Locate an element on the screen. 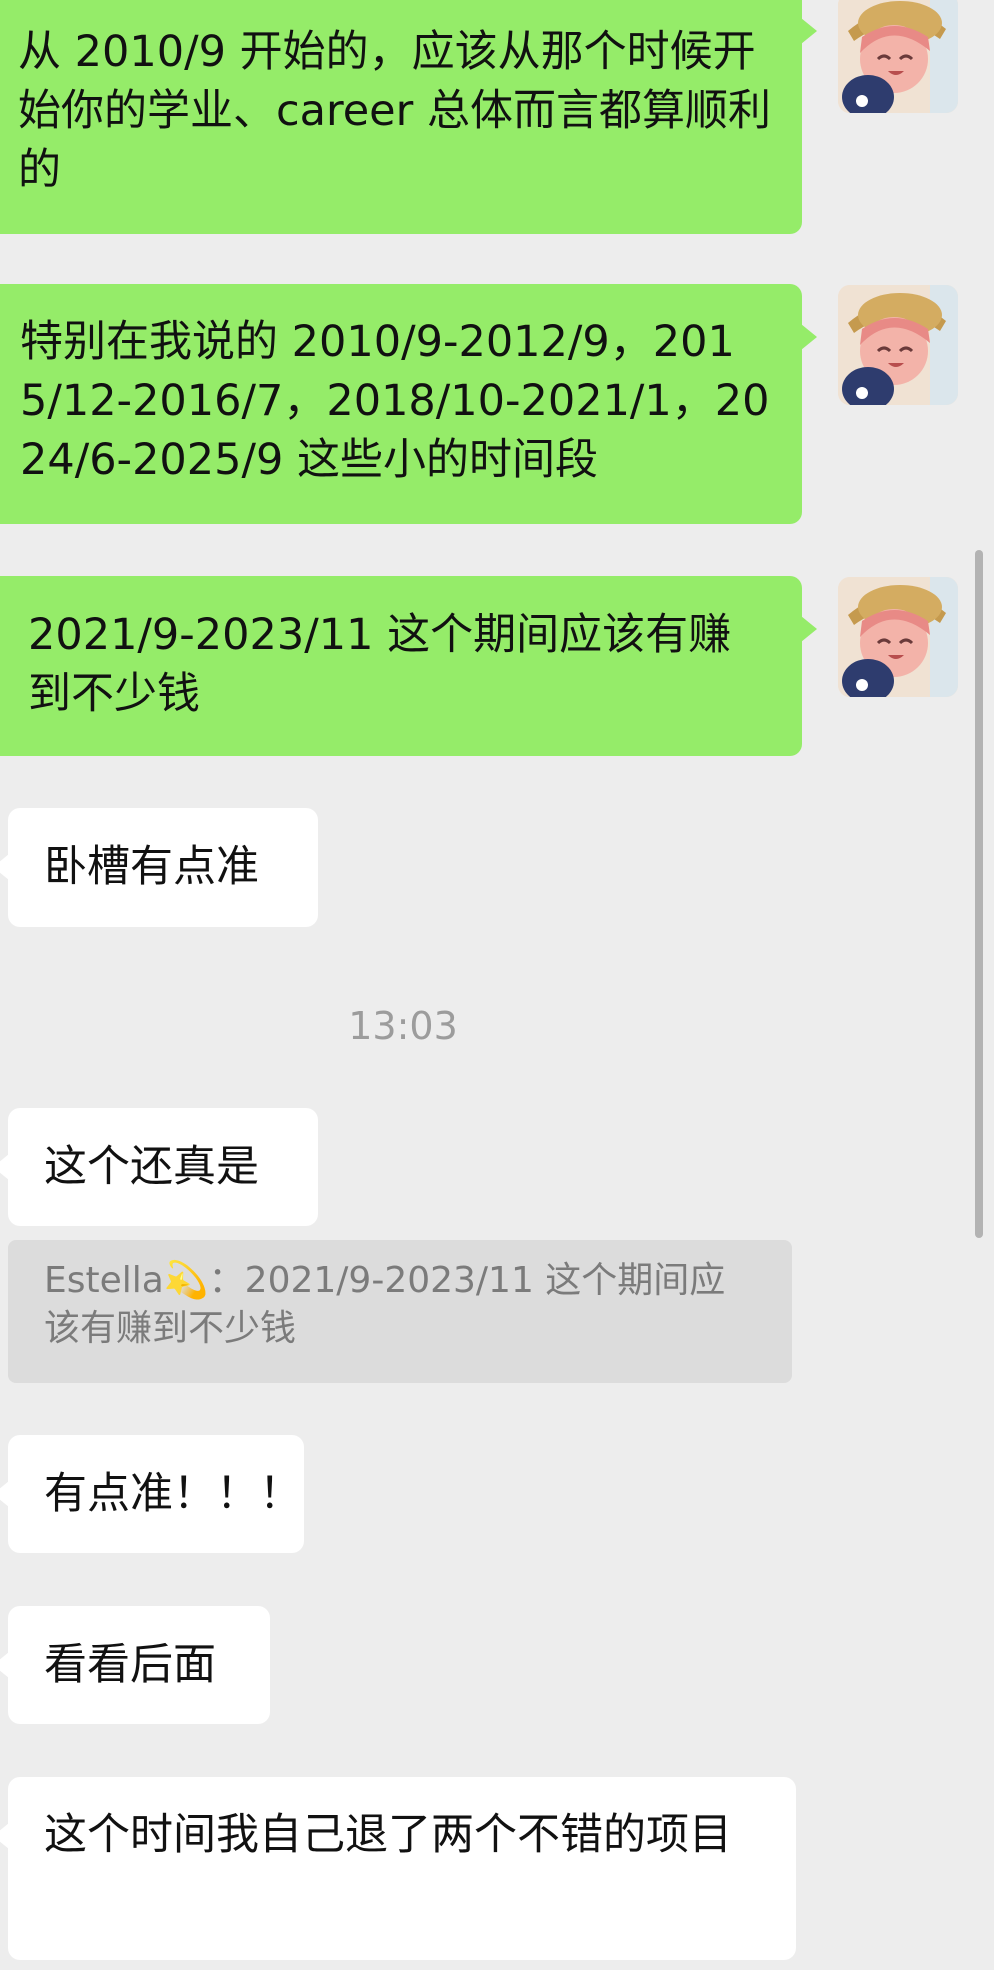  message-text: 有点准！！！ is located at coordinates (173, 1494).